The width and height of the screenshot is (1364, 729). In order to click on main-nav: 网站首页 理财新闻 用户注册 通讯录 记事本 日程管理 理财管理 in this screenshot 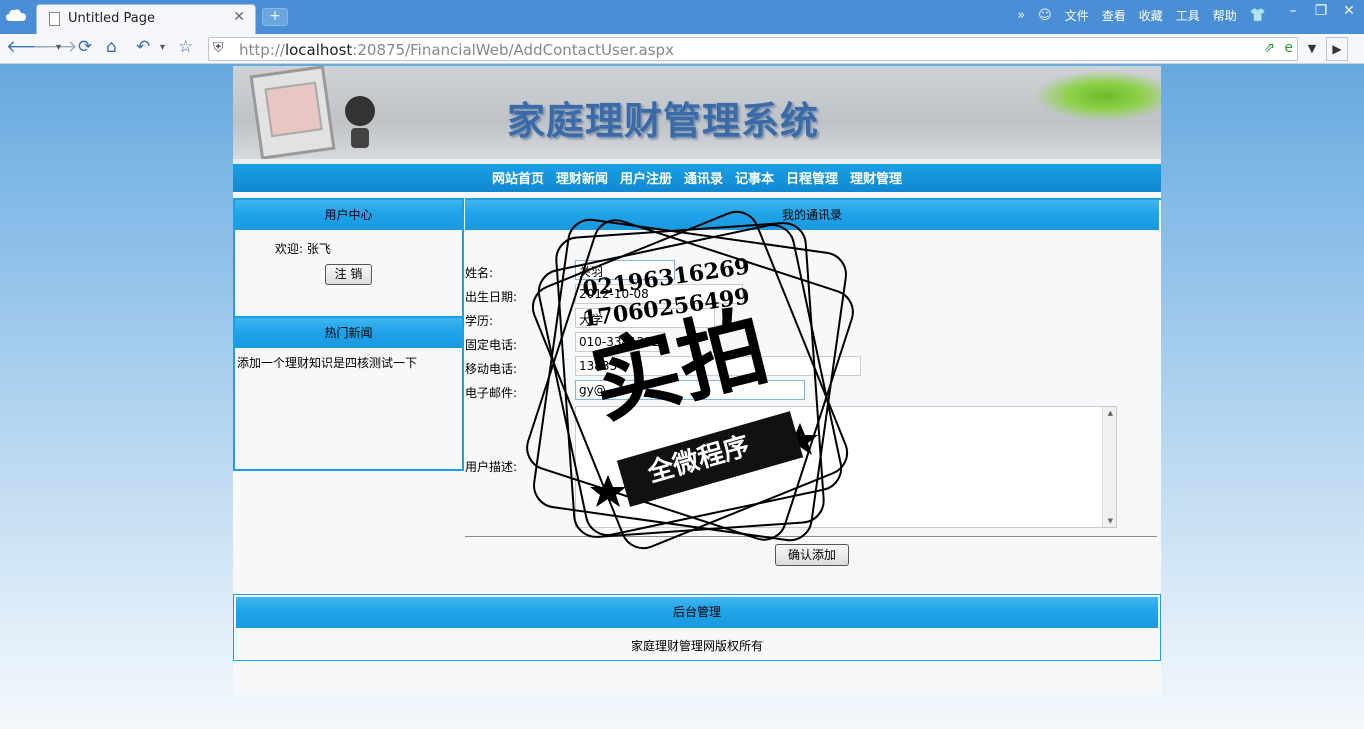, I will do `click(697, 178)`.